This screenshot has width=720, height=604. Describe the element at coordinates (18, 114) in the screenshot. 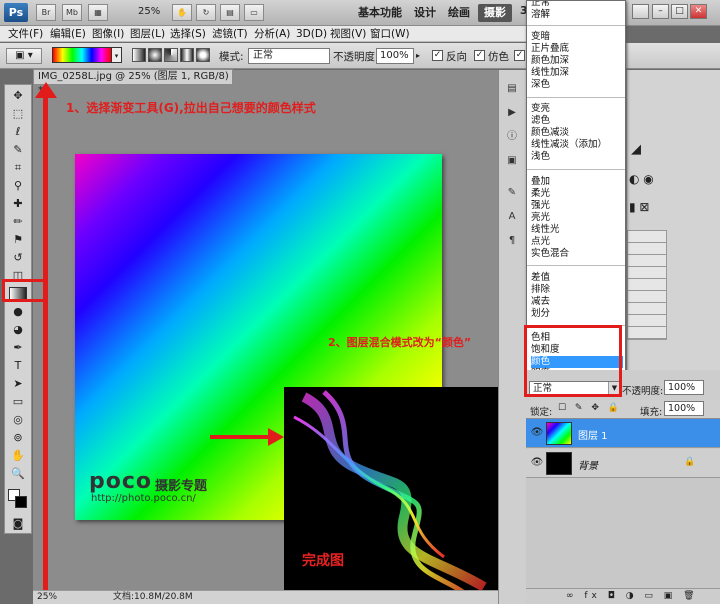

I see `marquee-tool-icon: ⬚` at that location.